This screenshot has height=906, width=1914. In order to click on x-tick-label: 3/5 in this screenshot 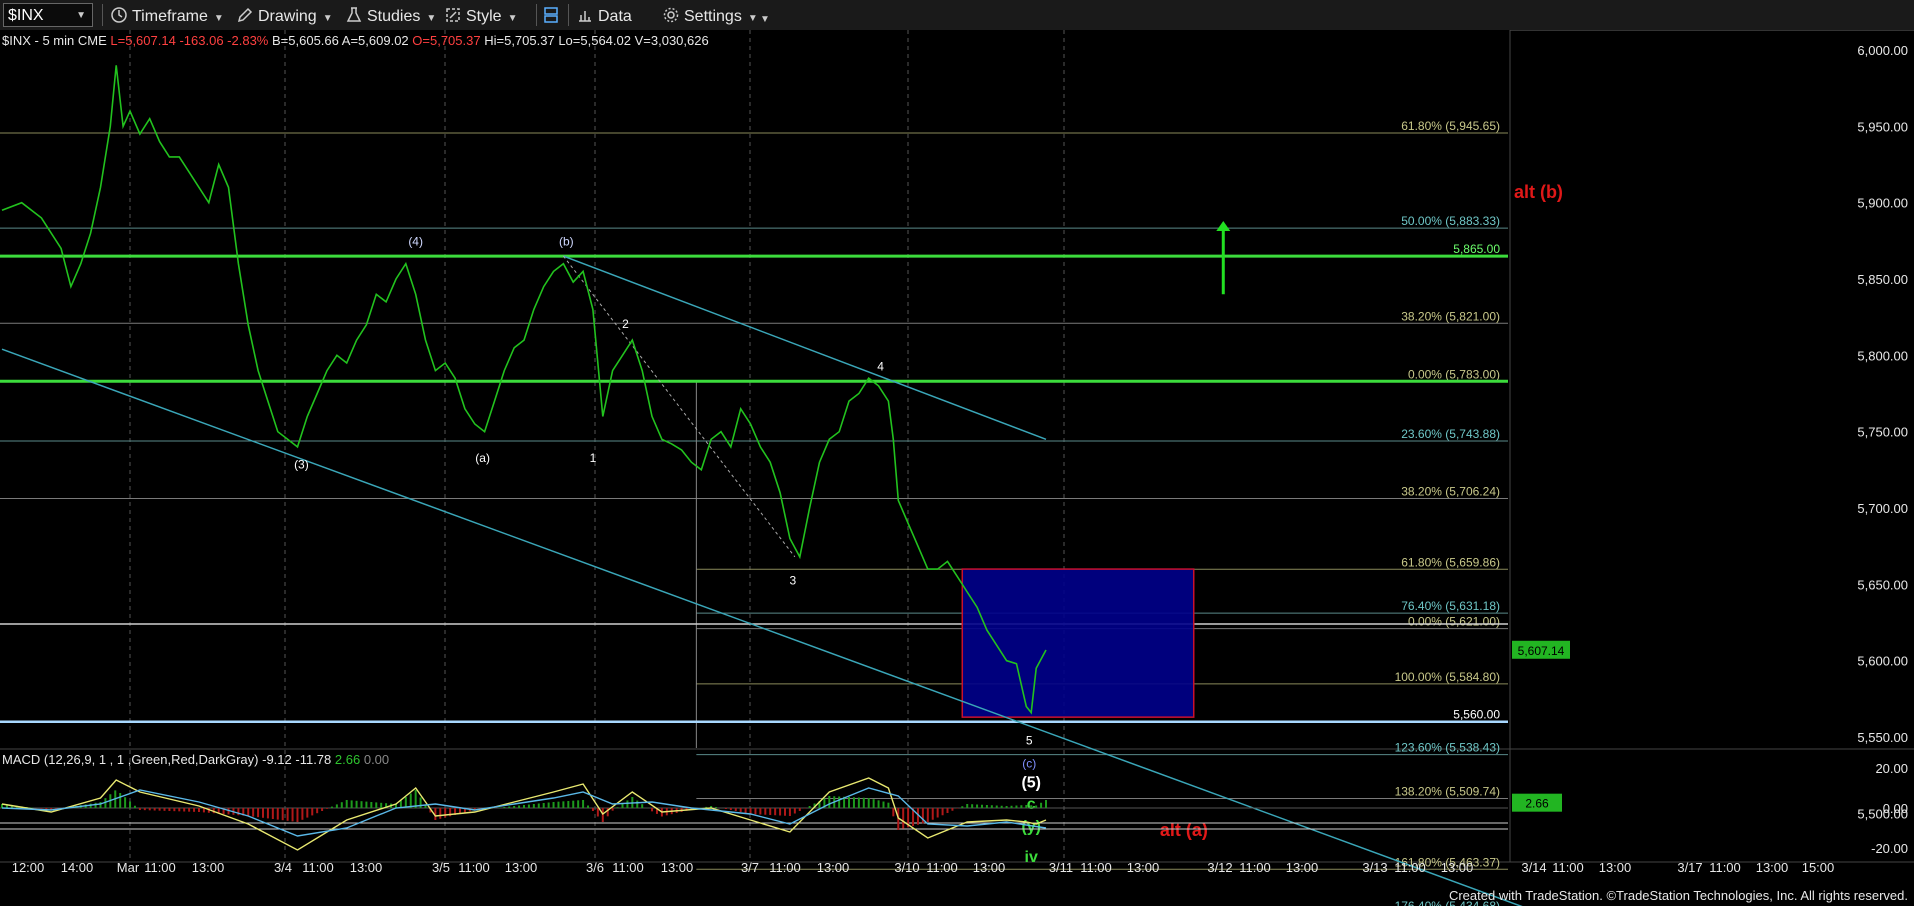, I will do `click(441, 867)`.